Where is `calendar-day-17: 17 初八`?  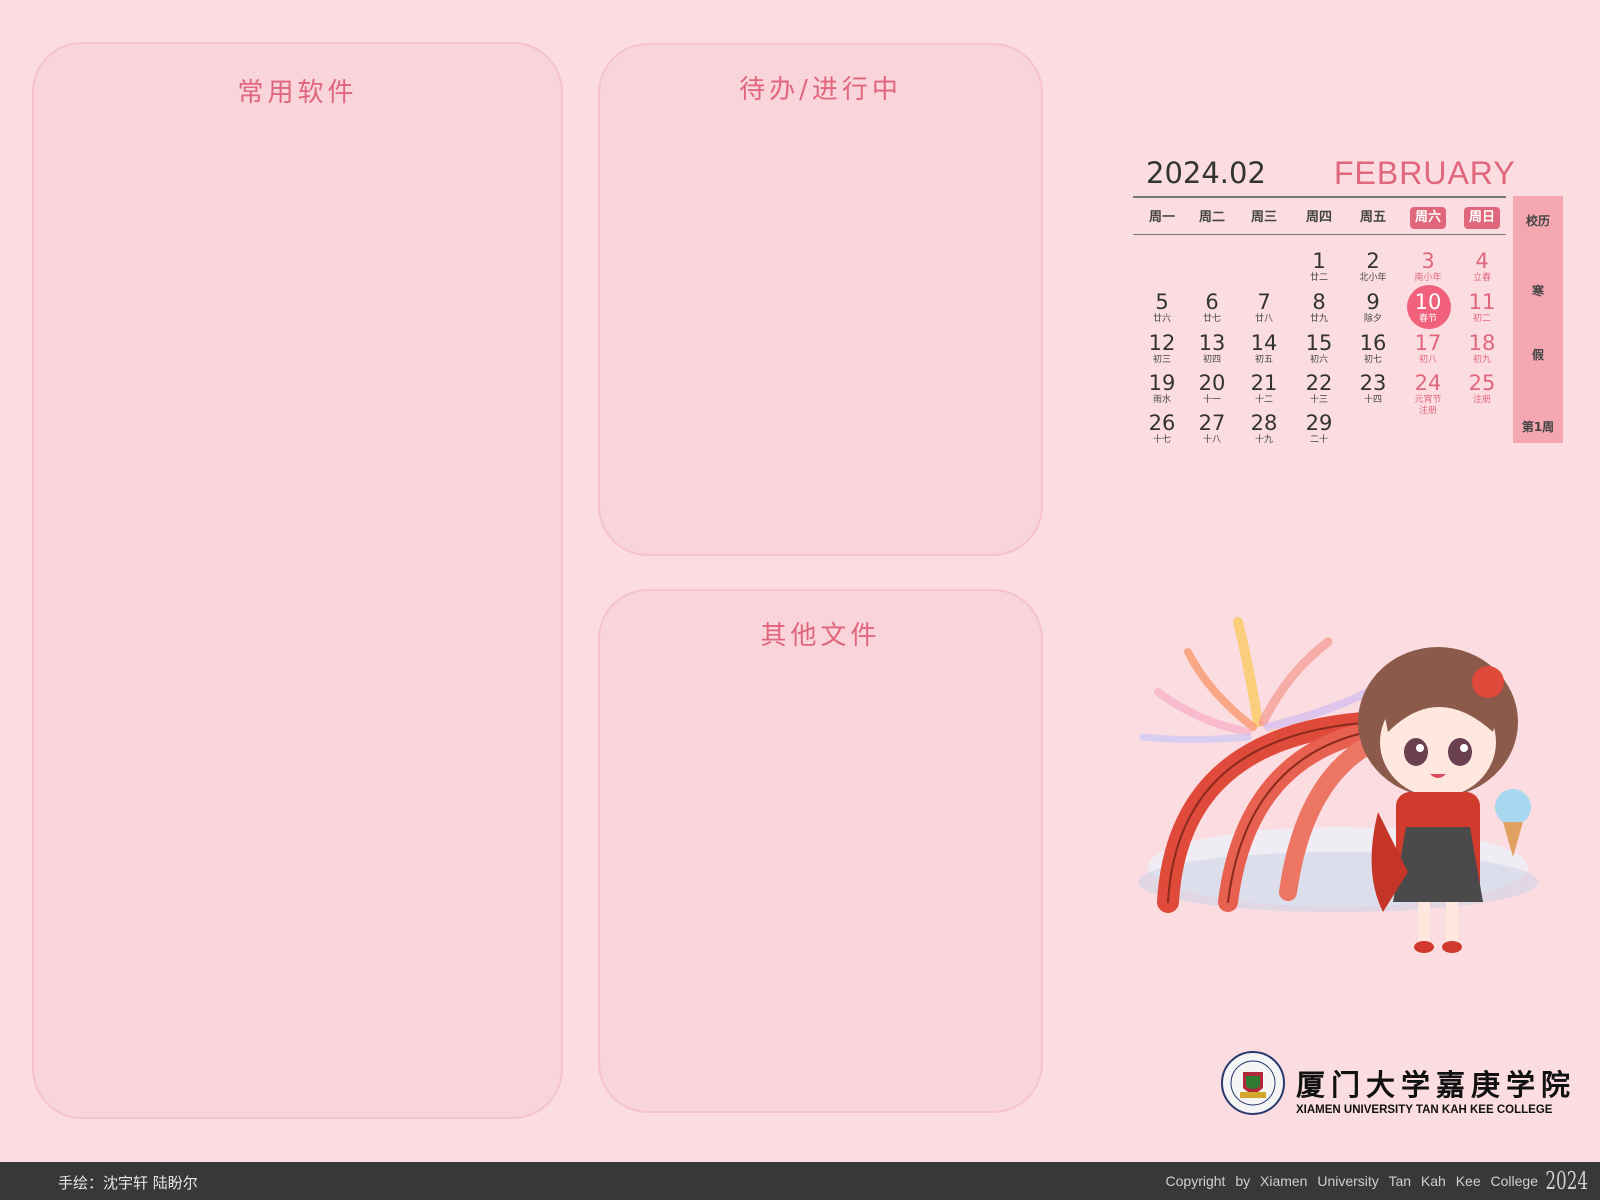
calendar-day-17: 17 初八 is located at coordinates (1428, 348).